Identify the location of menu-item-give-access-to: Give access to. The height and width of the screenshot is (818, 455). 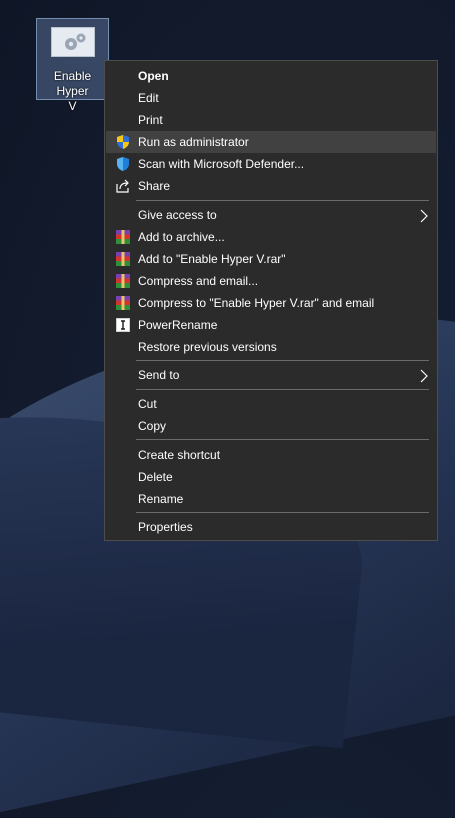
(271, 215).